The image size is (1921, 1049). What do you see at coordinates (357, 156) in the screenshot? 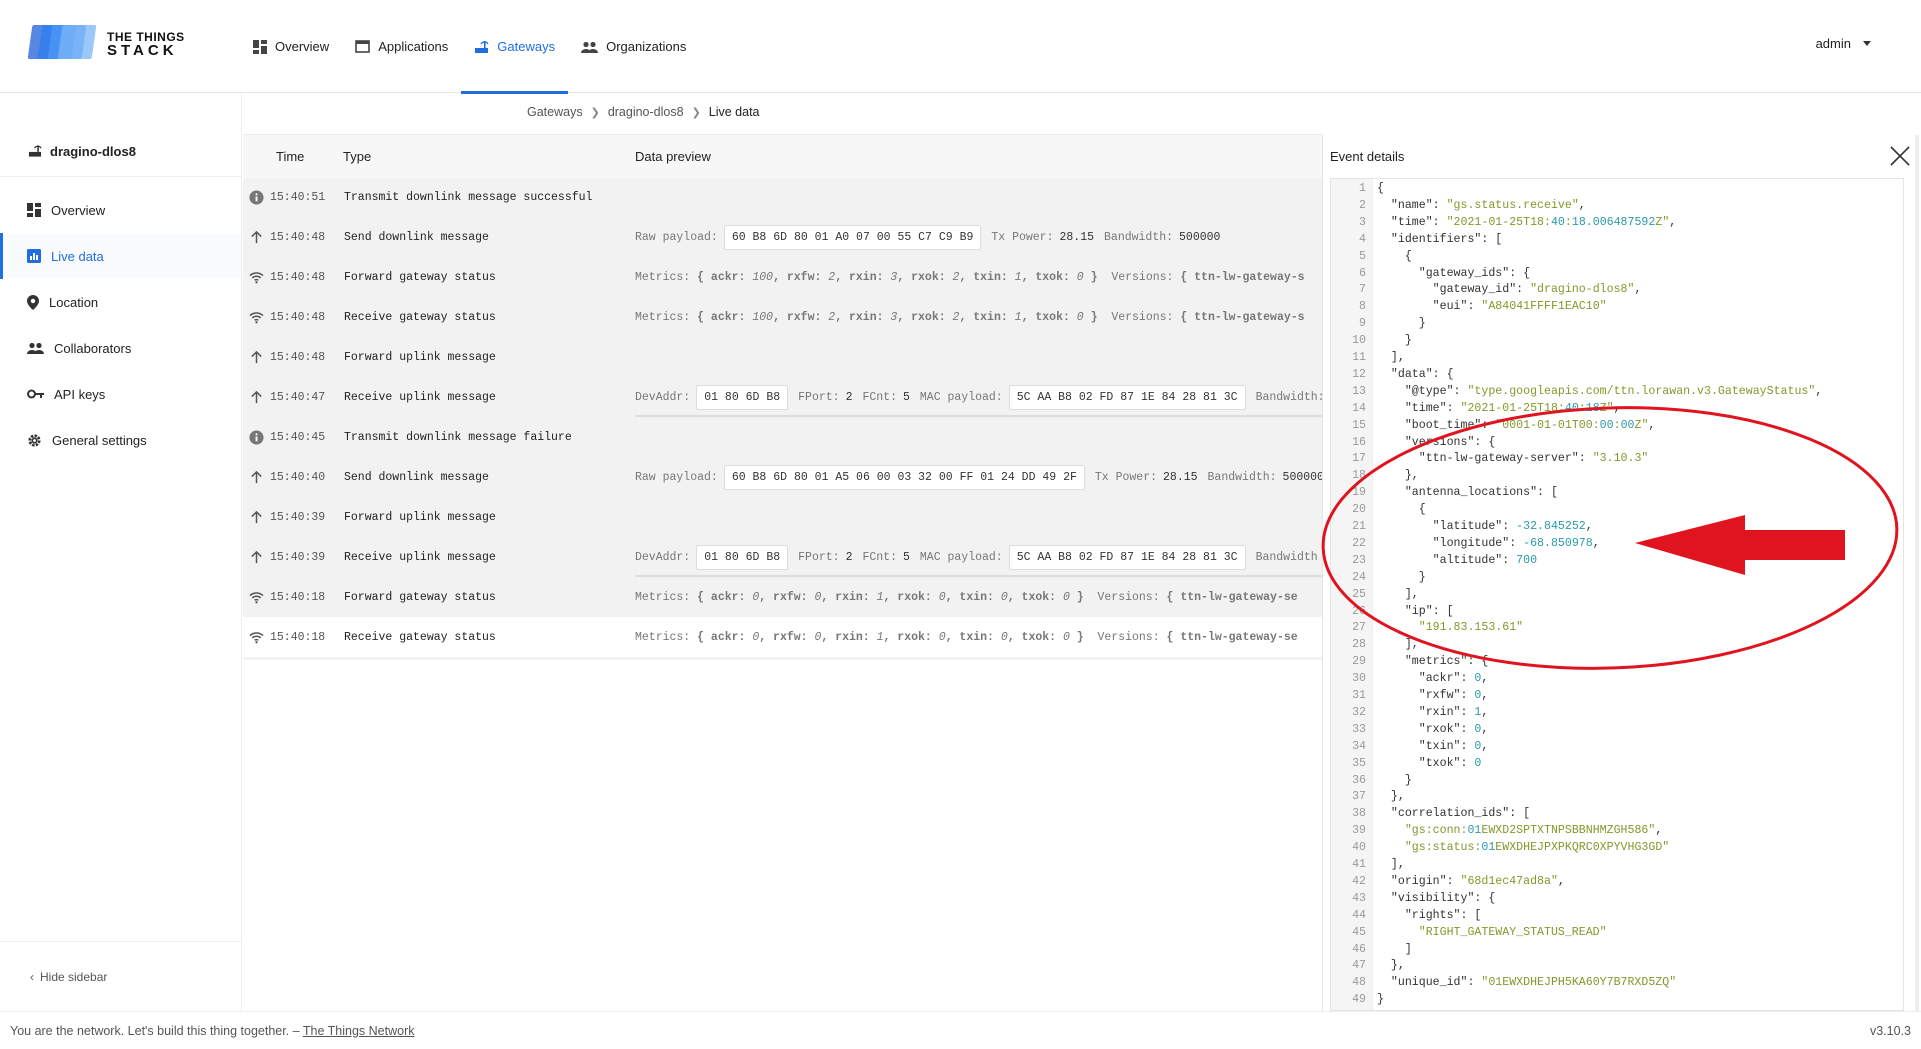
I see `column-header-type: Type` at bounding box center [357, 156].